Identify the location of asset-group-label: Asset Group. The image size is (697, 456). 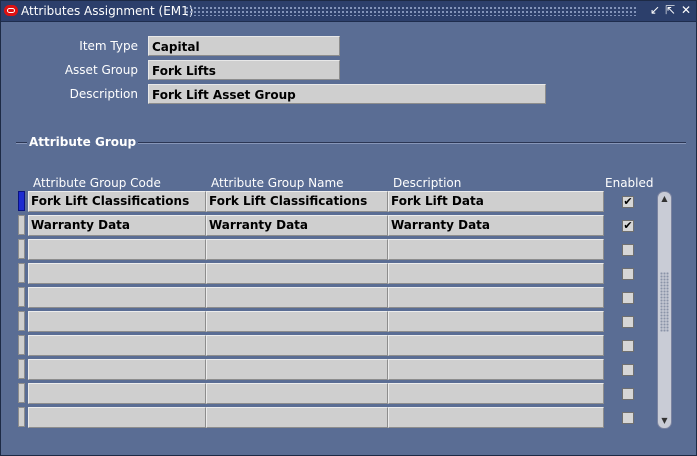
(101, 70).